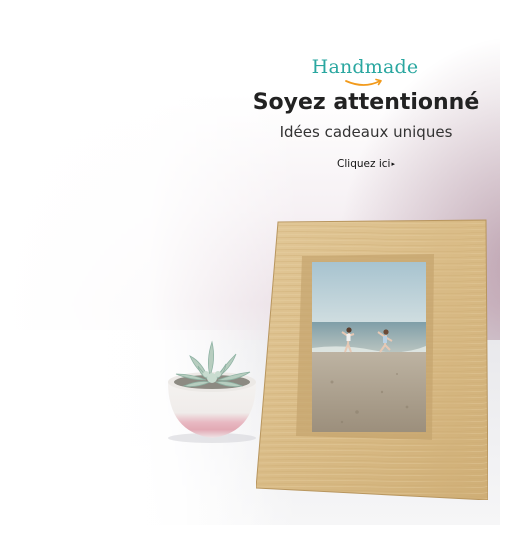 This screenshot has height=535, width=519. What do you see at coordinates (393, 164) in the screenshot?
I see `caret-right-icon: ▸` at bounding box center [393, 164].